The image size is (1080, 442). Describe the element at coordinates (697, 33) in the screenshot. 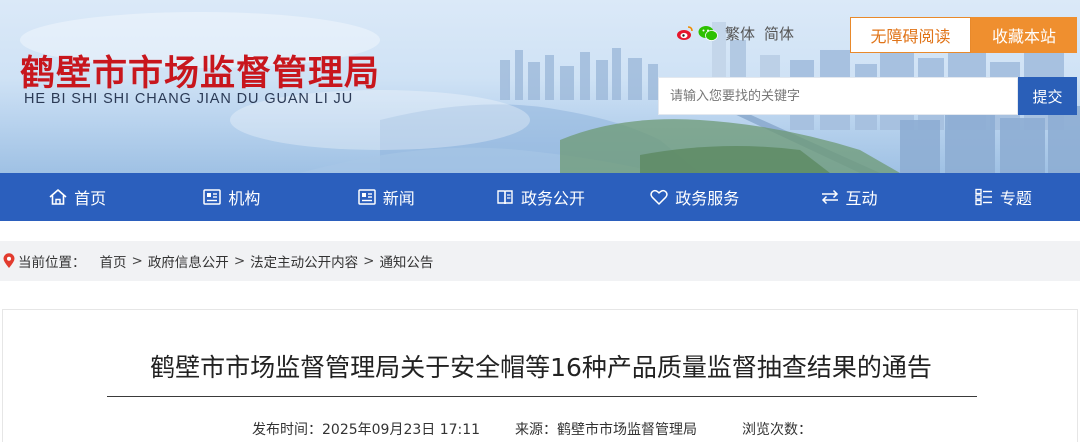

I see `social-links` at that location.